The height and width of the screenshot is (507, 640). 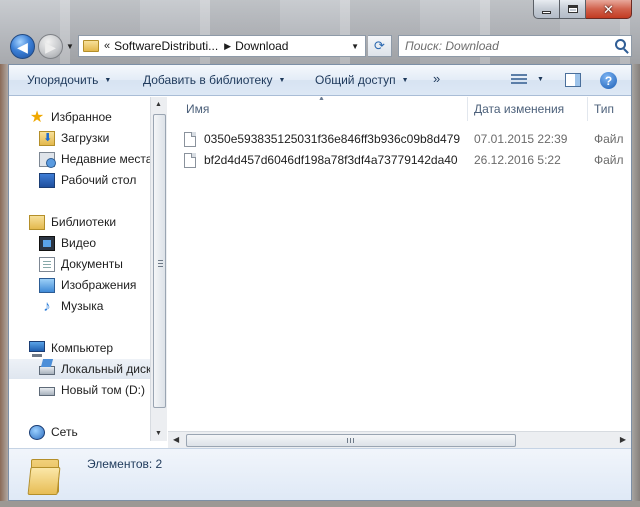 I want to click on pictures-library-icon, so click(x=47, y=285).